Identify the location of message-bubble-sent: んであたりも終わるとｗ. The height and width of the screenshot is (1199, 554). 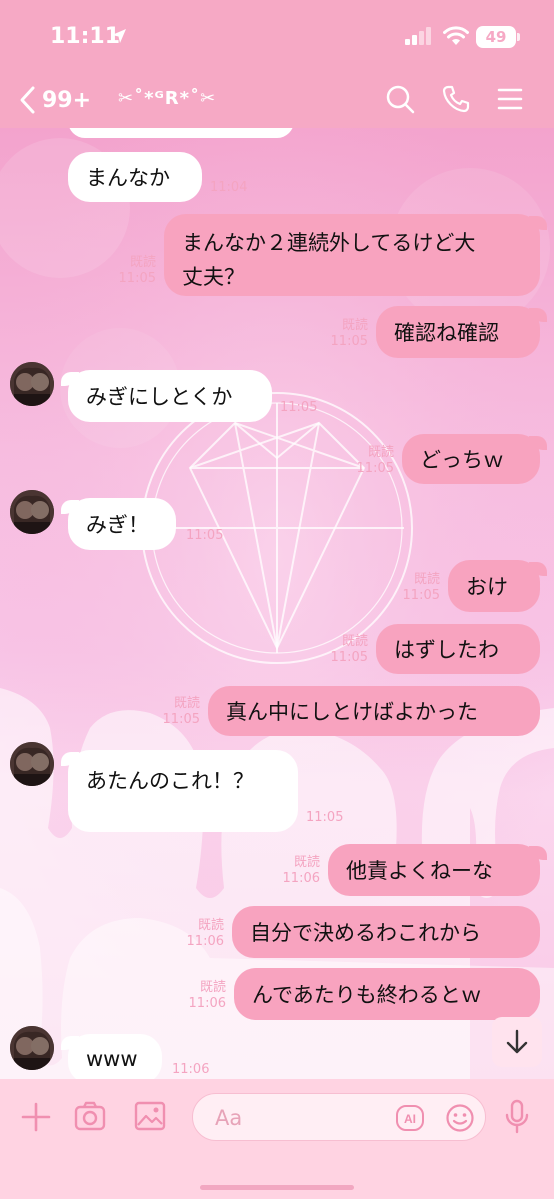
(387, 994).